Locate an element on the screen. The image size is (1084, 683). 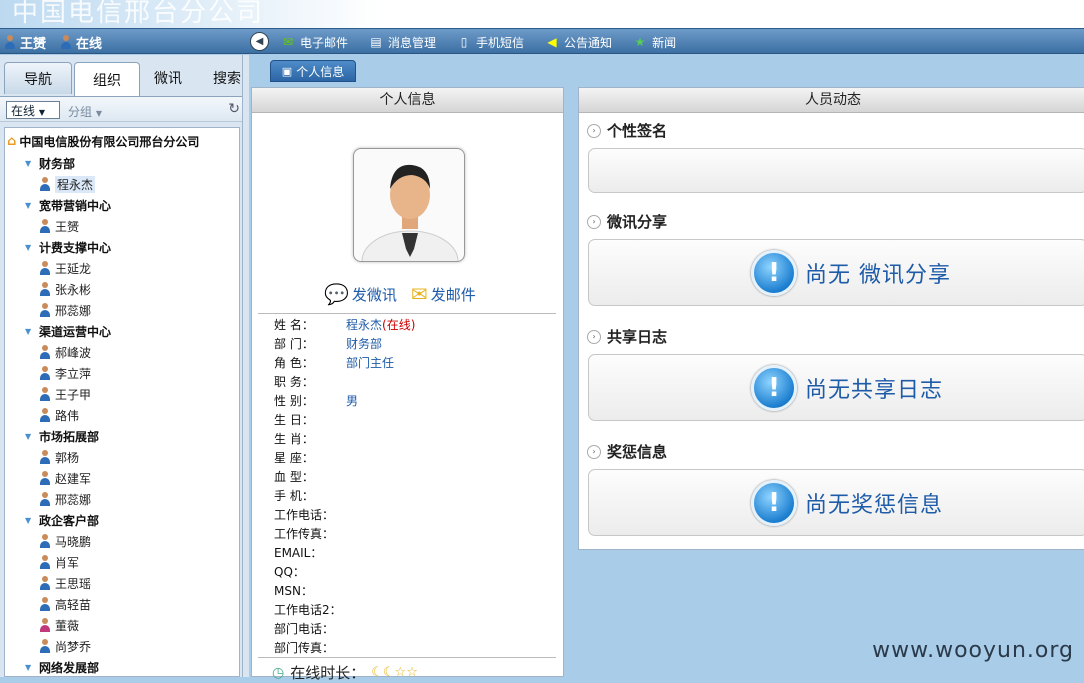
top-menu: ✉ 电子邮件 ▤ 消息管理 ▯ 手机短信 ◀ 公告通知 ★ 新闻 is located at coordinates (478, 42).